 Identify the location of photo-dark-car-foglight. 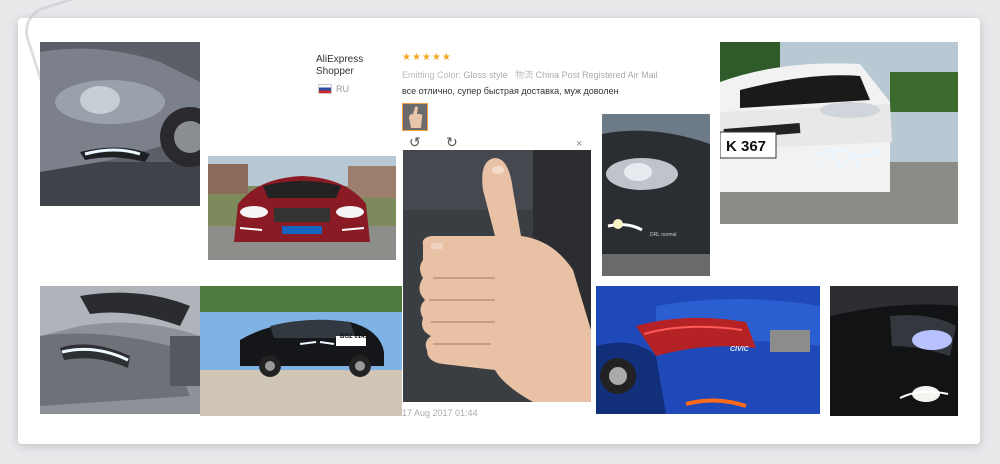
(894, 351).